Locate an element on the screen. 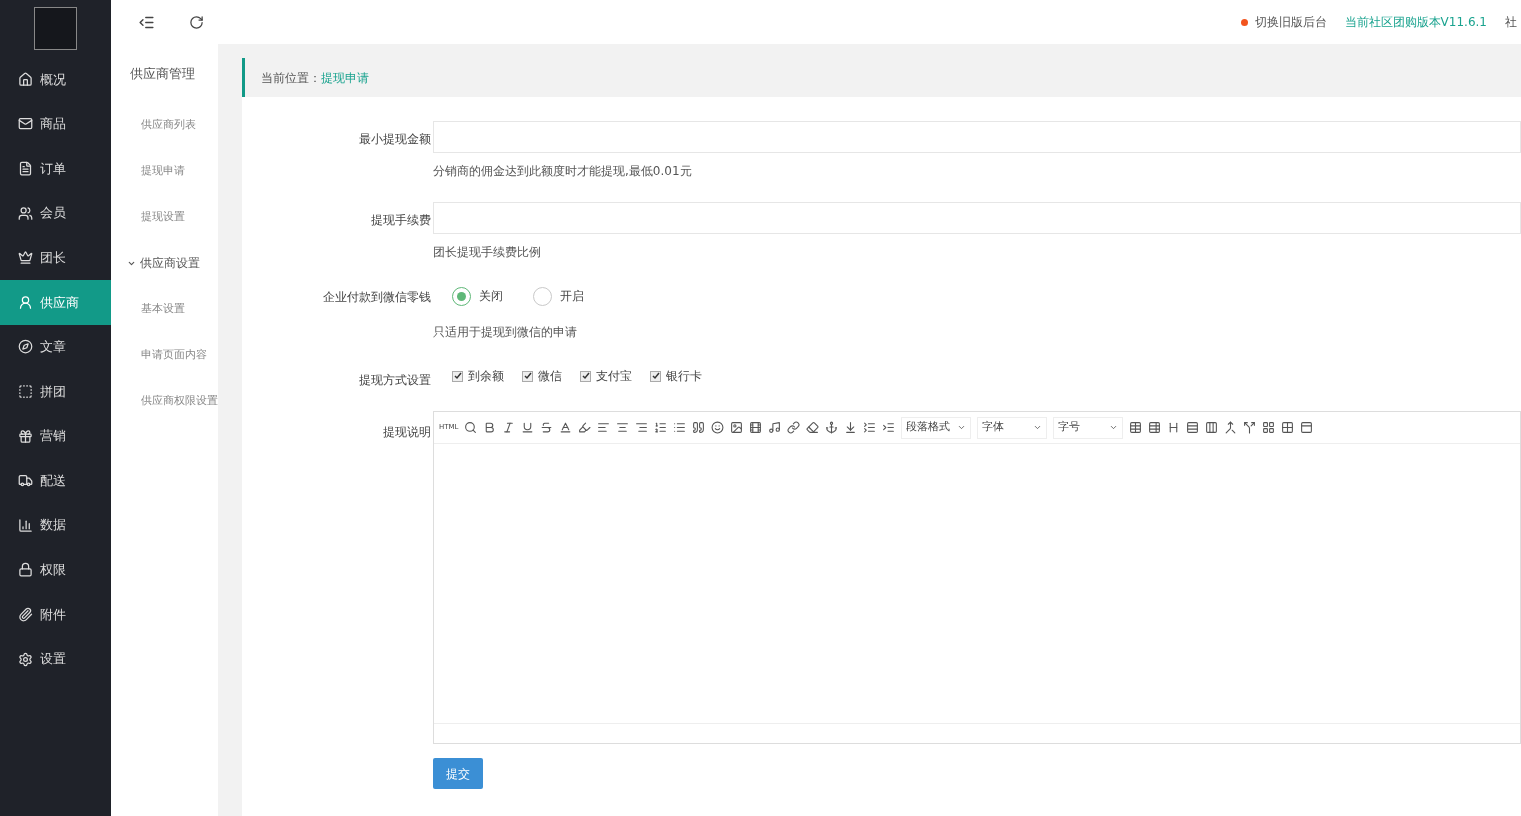 Image resolution: width=1521 pixels, height=816 pixels. submenu-item: 提现申请 is located at coordinates (163, 171).